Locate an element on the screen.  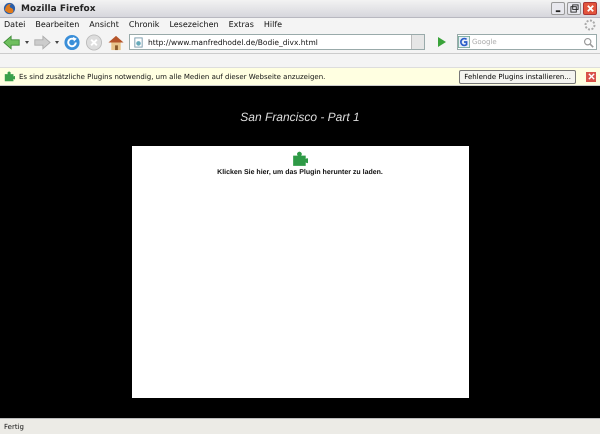
close-button is located at coordinates (590, 8).